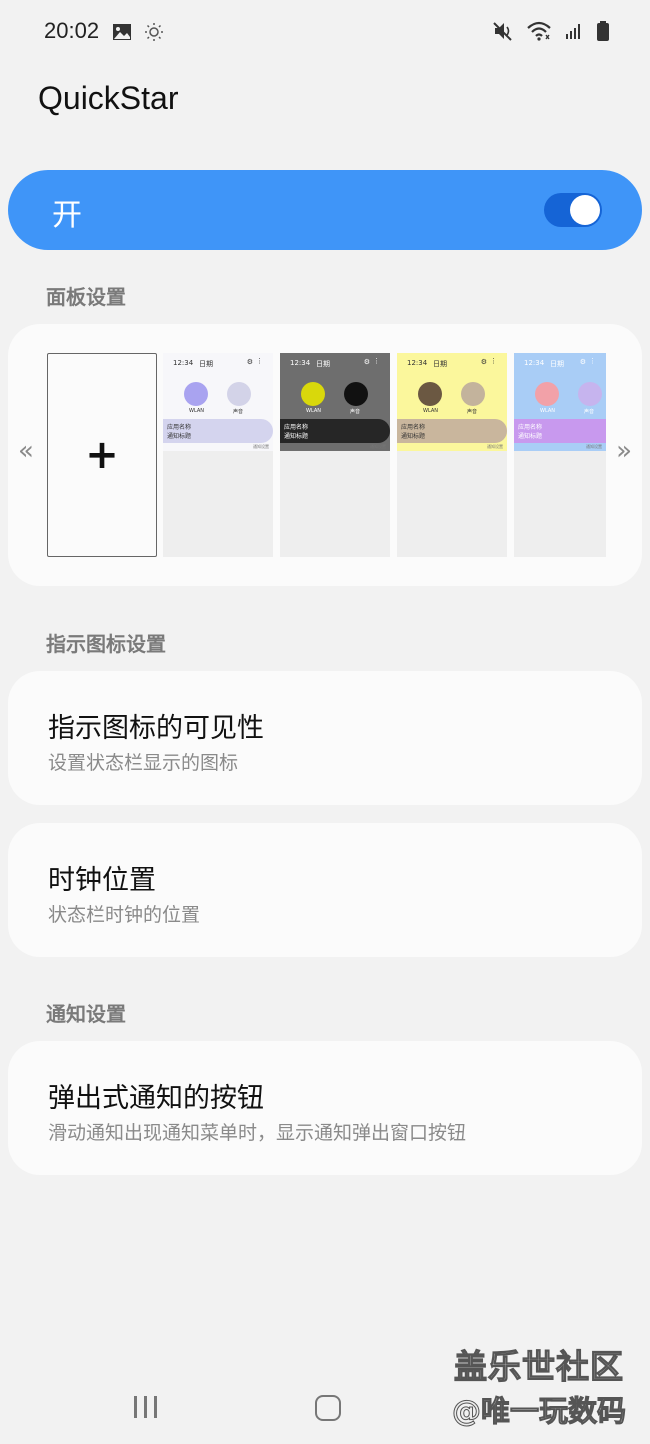 Image resolution: width=650 pixels, height=1444 pixels. I want to click on item-subtitle: 滑动通知出现通知菜单时，显示通知弹出窗口按钮, so click(257, 1133).